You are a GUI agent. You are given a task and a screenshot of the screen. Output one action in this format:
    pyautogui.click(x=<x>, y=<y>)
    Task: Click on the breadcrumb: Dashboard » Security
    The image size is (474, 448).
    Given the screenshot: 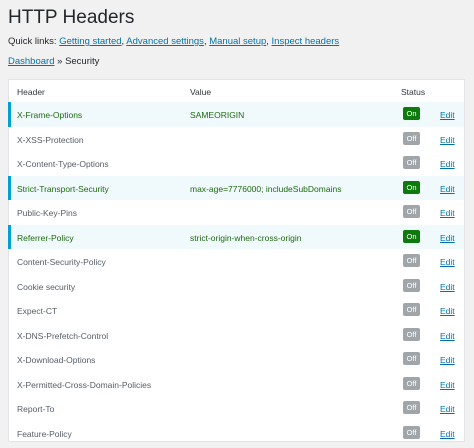 What is the action you would take?
    pyautogui.click(x=53, y=62)
    